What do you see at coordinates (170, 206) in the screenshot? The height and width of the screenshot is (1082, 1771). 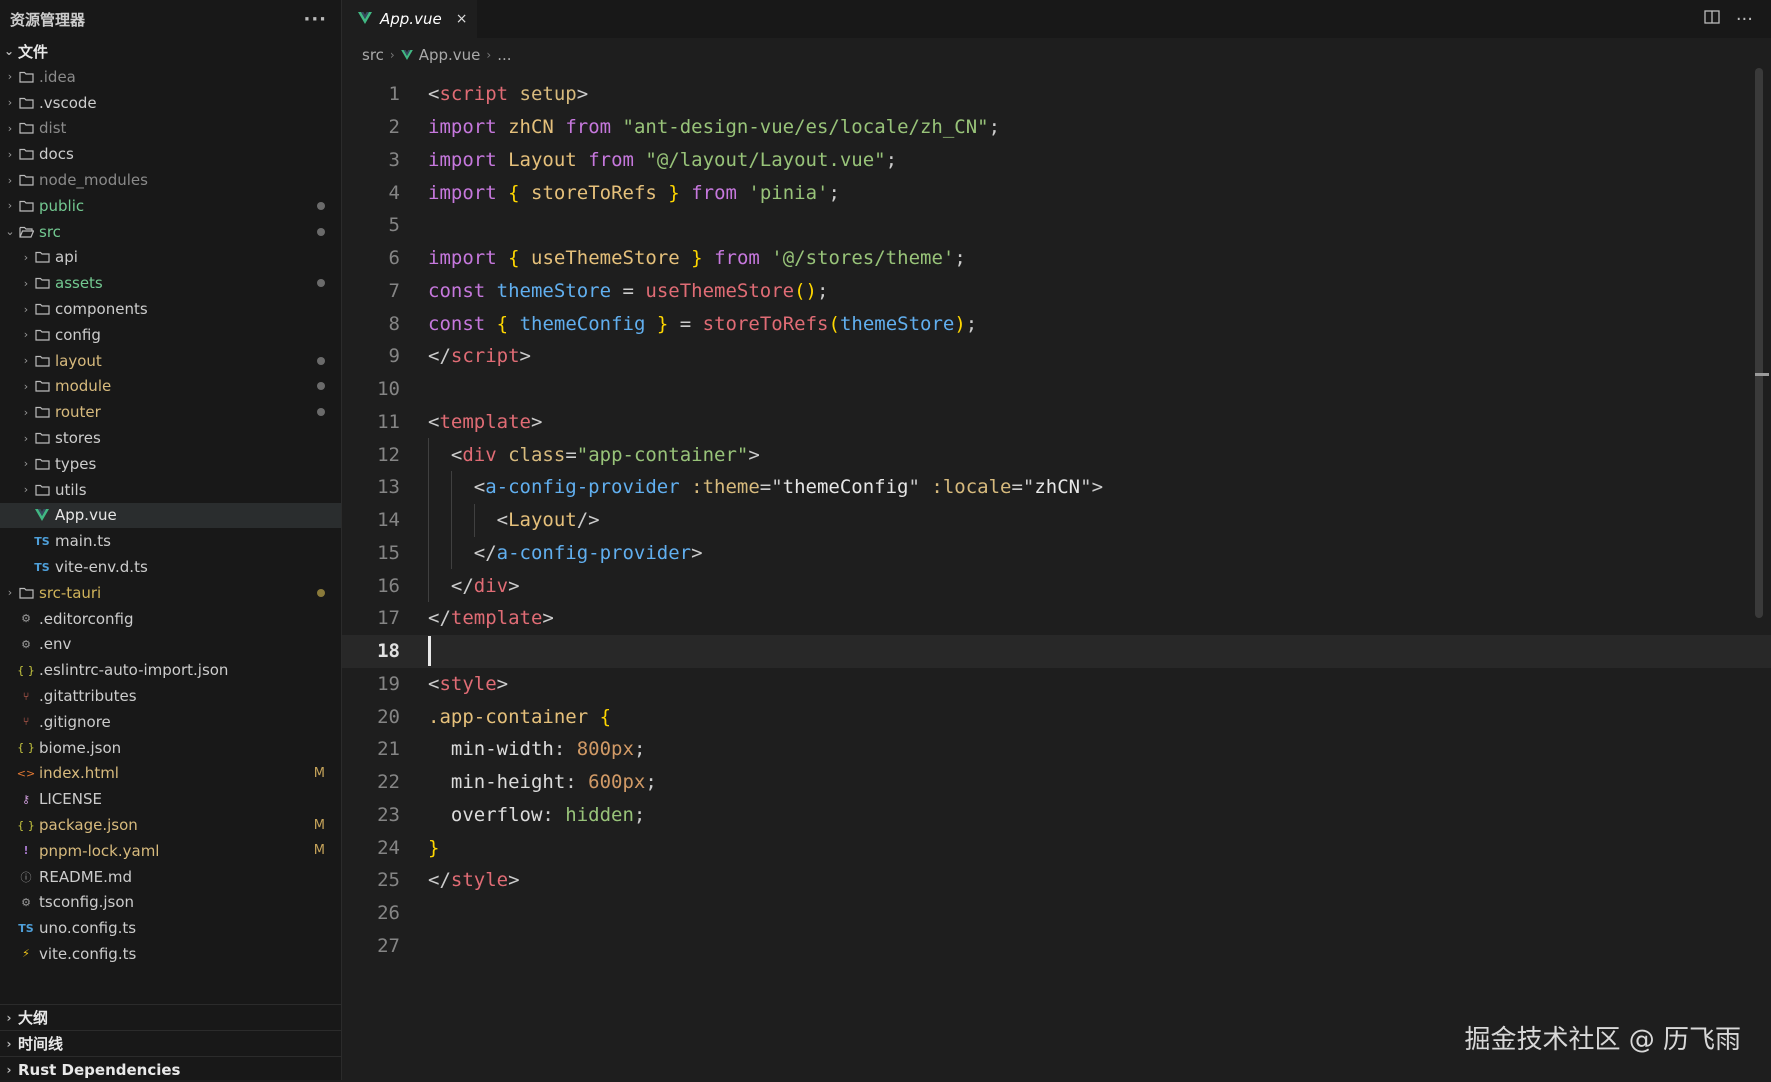 I see `tree-item: › public` at bounding box center [170, 206].